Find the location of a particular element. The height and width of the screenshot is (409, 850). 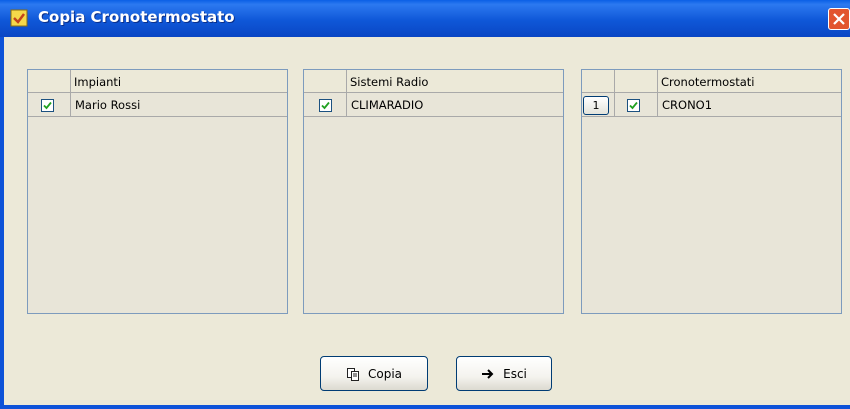

esci-button: Esci is located at coordinates (504, 373).